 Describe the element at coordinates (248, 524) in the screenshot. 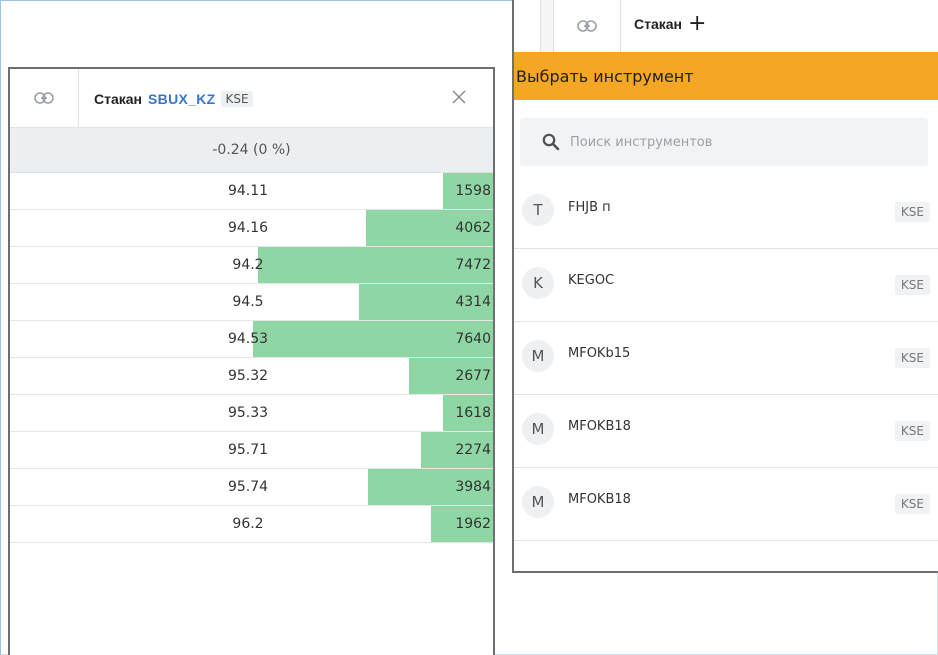

I see `price-cell: 96.2` at that location.